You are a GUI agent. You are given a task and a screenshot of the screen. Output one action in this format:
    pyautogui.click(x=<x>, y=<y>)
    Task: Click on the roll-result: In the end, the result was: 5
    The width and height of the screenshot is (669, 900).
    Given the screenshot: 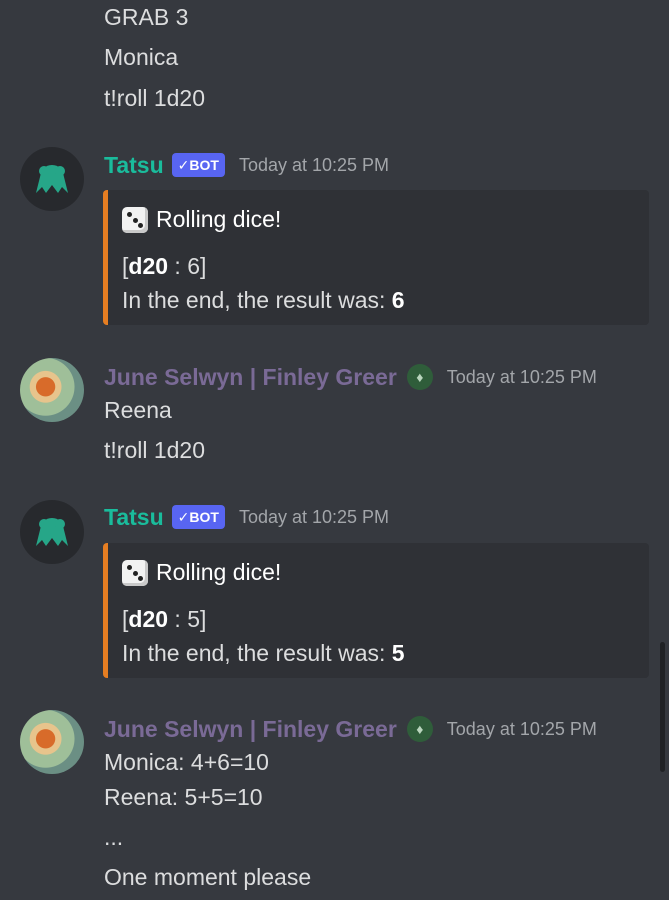 What is the action you would take?
    pyautogui.click(x=263, y=653)
    